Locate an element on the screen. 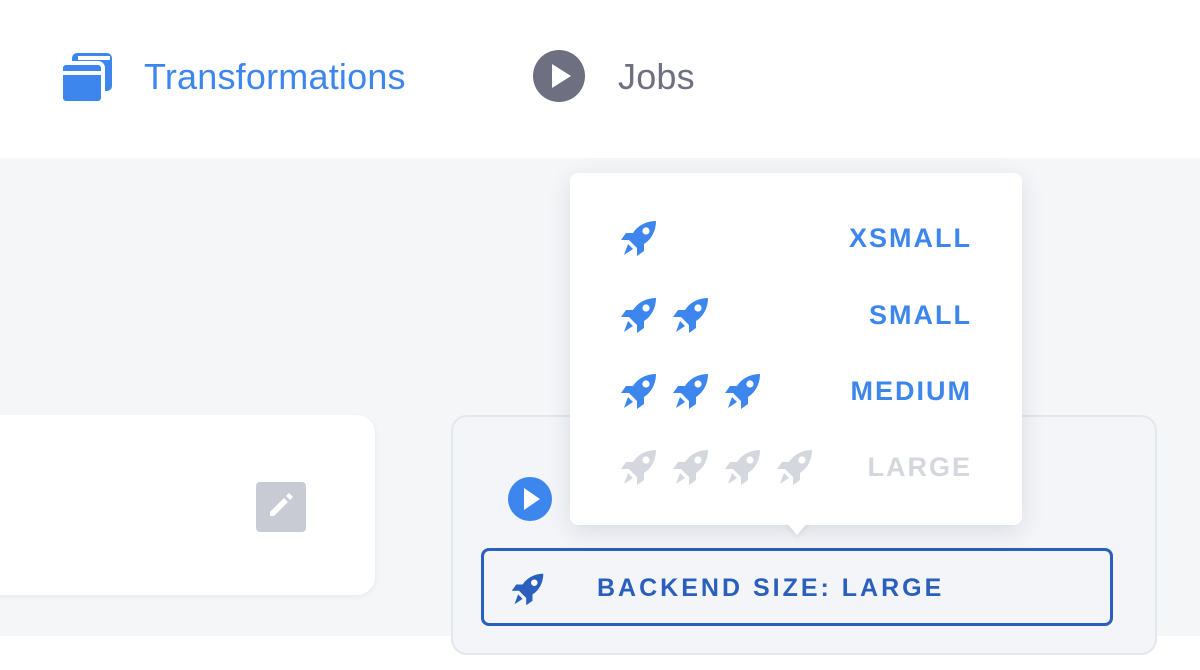 Image resolution: width=1200 pixels, height=670 pixels. size-option-label: MEDIUM is located at coordinates (911, 391).